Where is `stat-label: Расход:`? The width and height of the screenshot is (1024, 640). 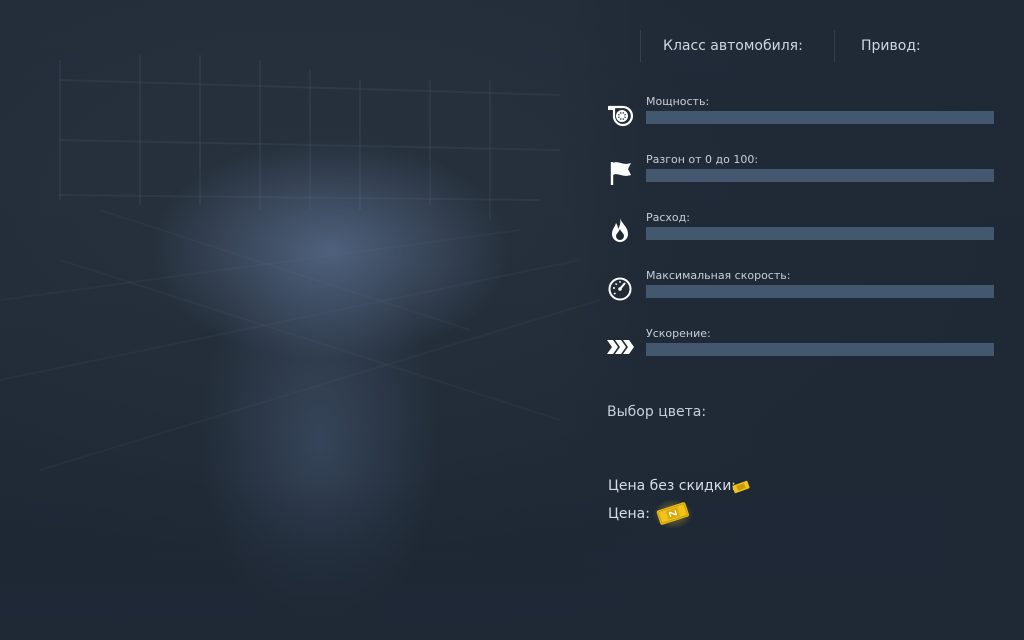
stat-label: Расход: is located at coordinates (668, 217).